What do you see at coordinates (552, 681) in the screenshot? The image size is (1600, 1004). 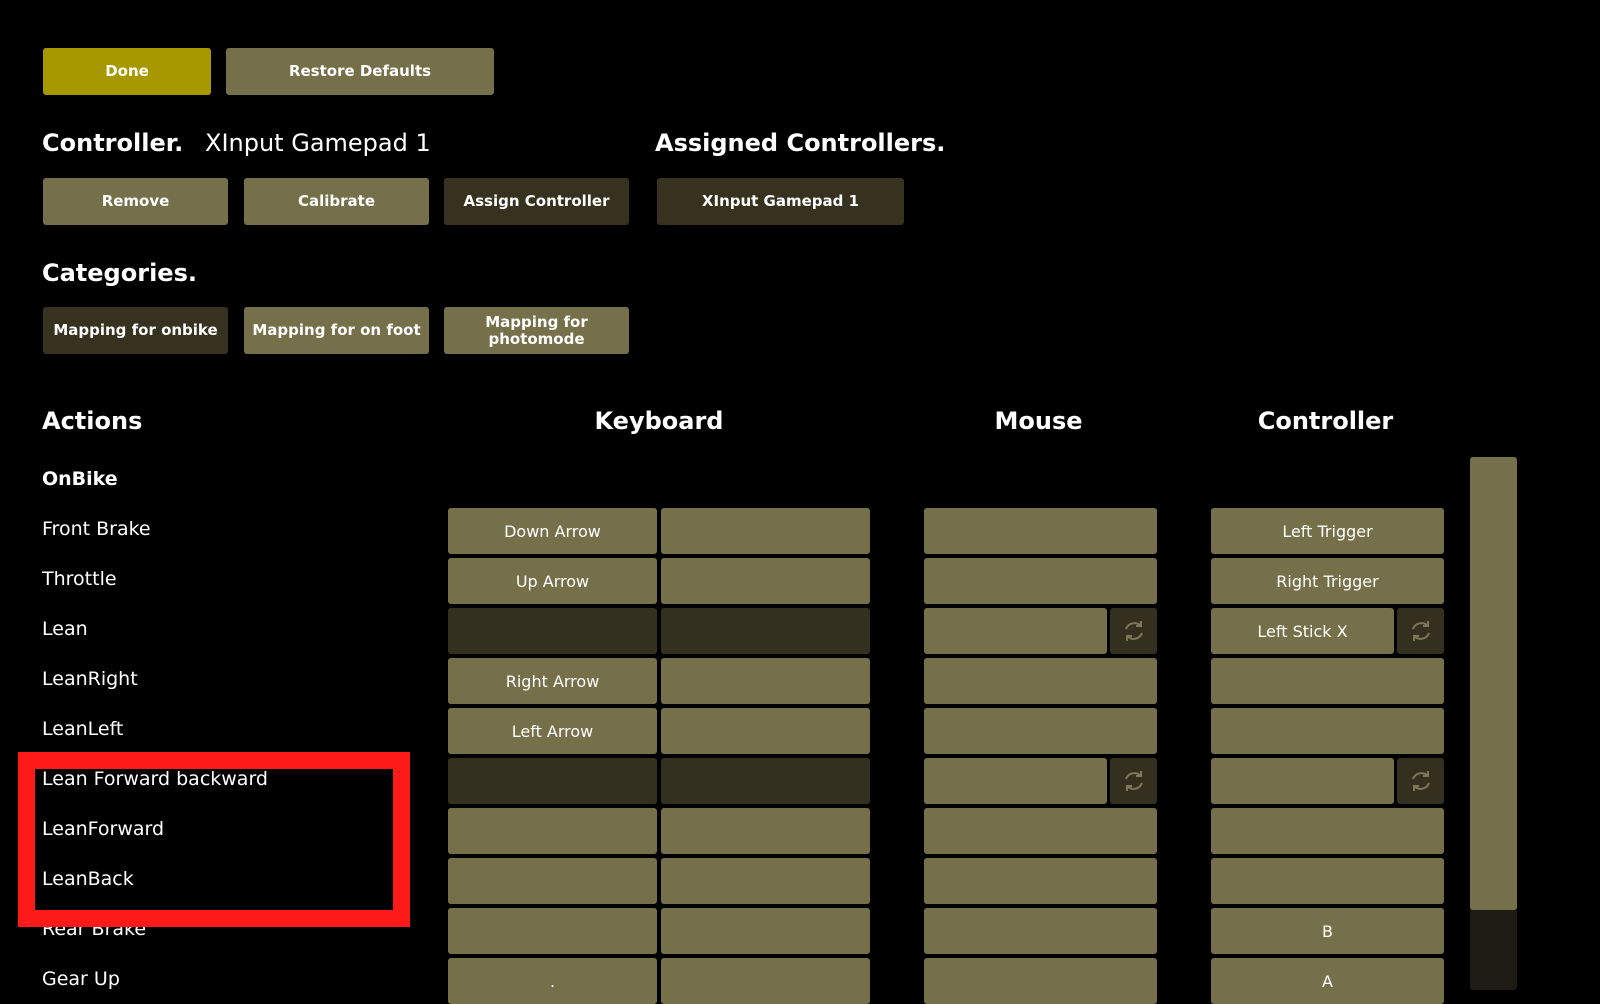 I see `keyboard-primary-cell: Right Arrow` at bounding box center [552, 681].